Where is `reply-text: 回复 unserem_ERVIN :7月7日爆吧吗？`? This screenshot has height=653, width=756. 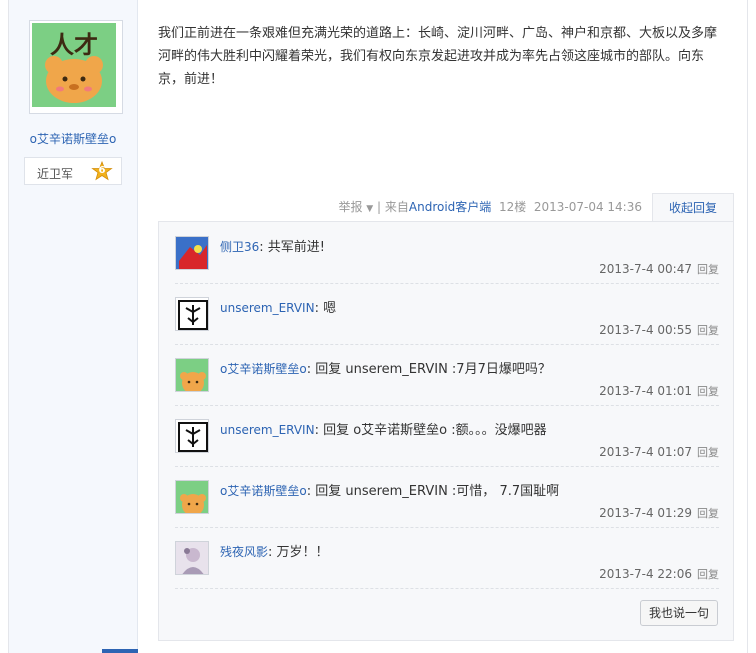 reply-text: 回复 unserem_ERVIN :7月7日爆吧吗？ is located at coordinates (433, 369).